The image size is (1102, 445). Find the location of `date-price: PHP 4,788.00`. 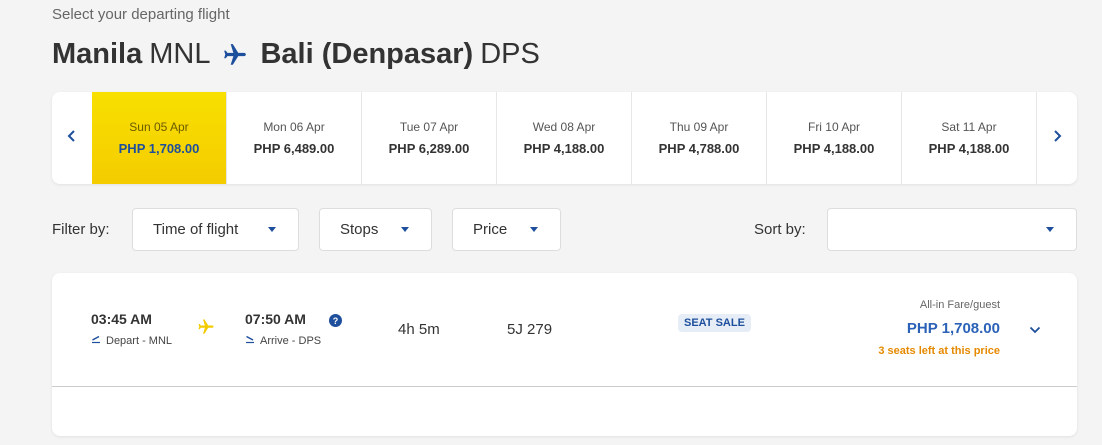

date-price: PHP 4,788.00 is located at coordinates (699, 148).